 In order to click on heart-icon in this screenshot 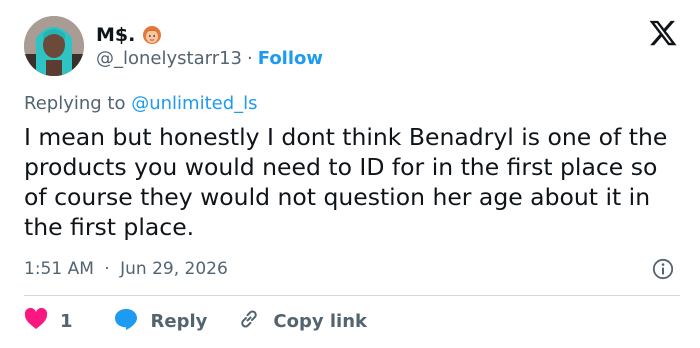, I will do `click(36, 321)`.